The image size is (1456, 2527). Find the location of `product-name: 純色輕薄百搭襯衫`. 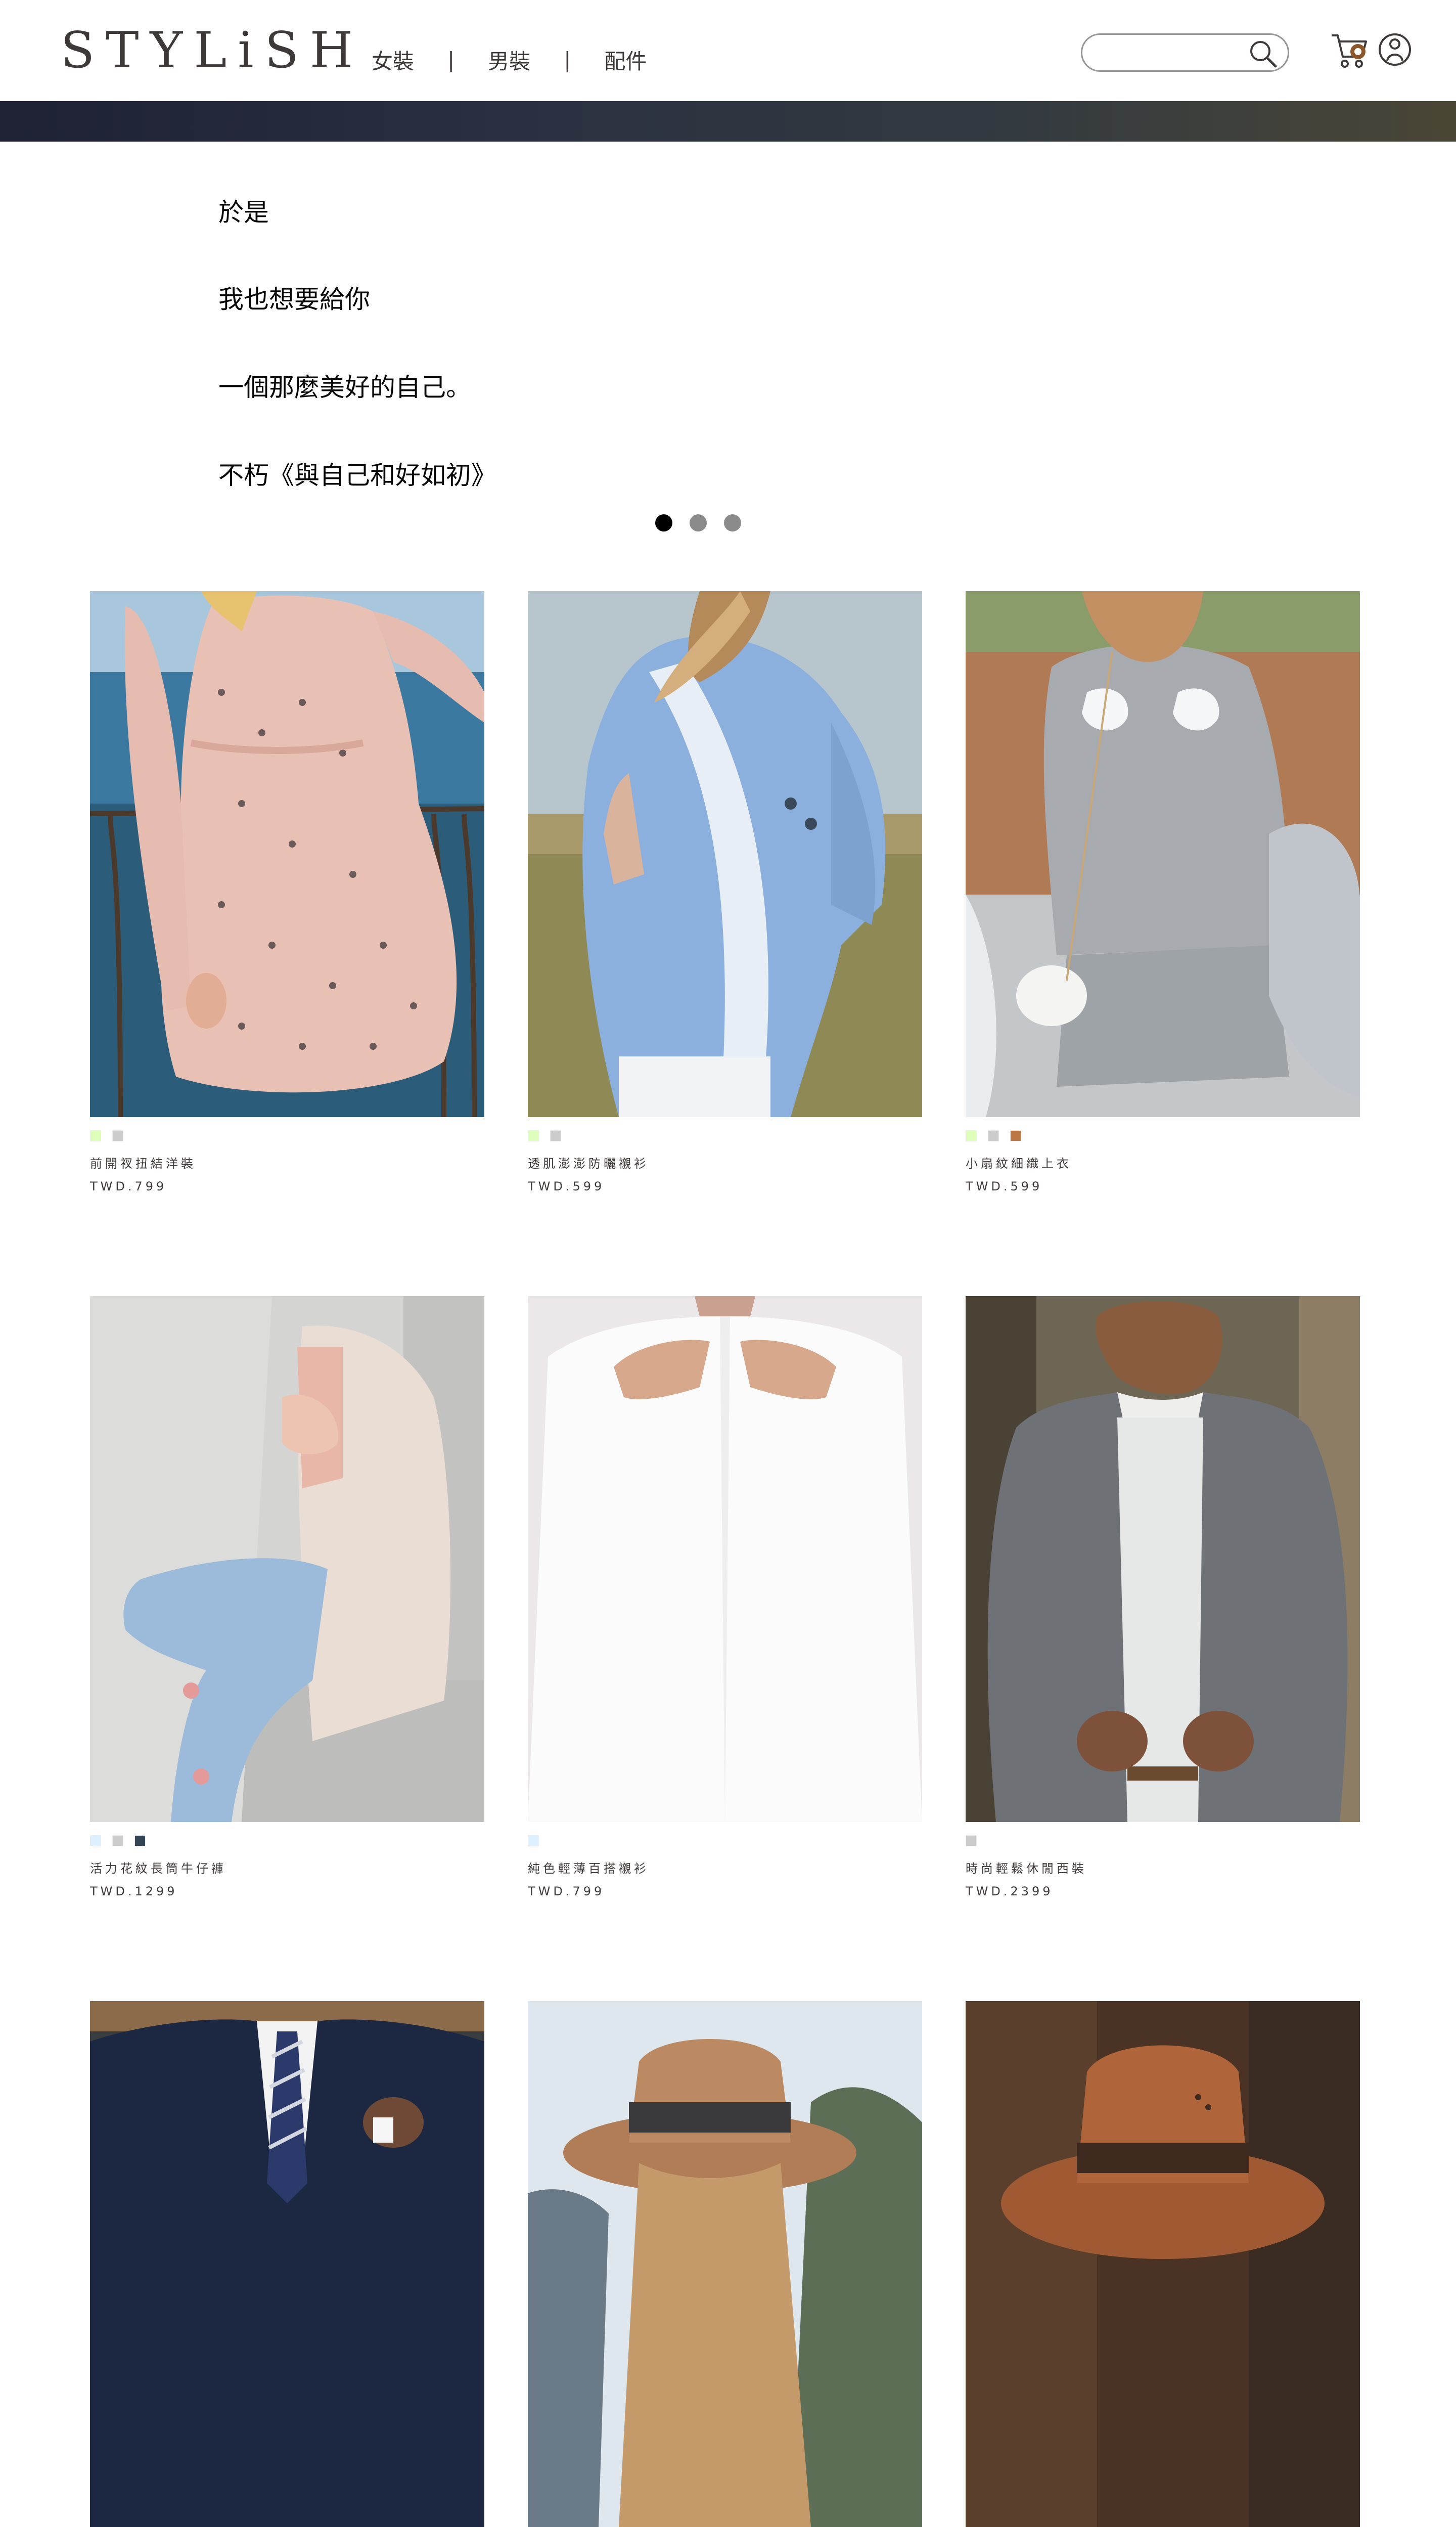

product-name: 純色輕薄百搭襯衫 is located at coordinates (588, 1867).